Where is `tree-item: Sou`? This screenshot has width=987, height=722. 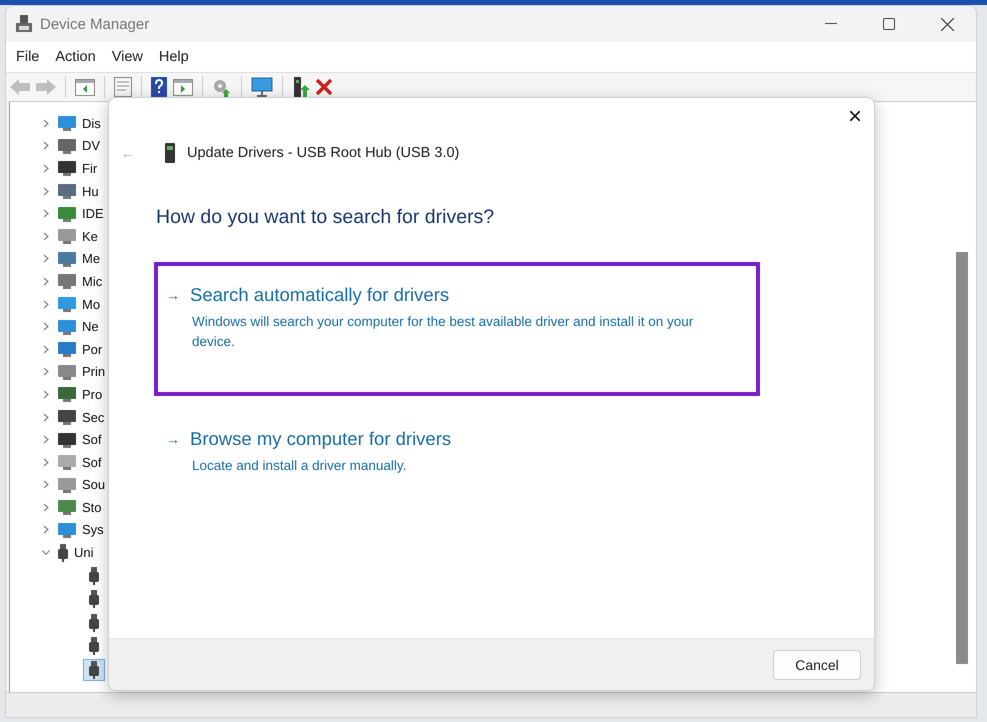 tree-item: Sou is located at coordinates (94, 484).